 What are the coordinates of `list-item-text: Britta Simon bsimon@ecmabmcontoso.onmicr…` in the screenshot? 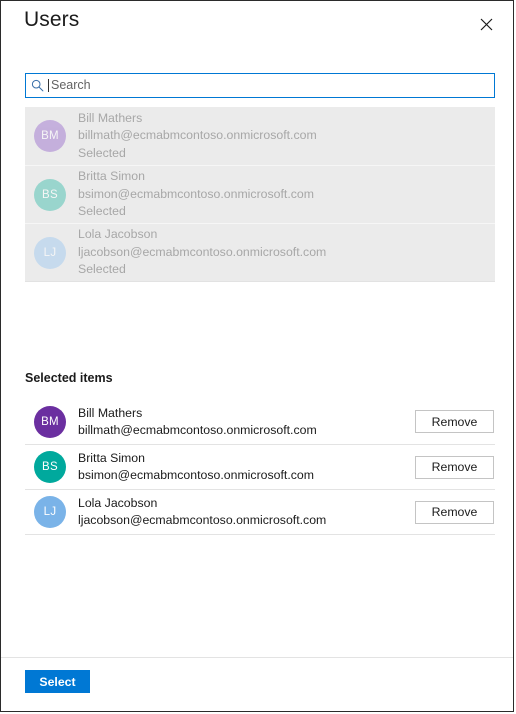 It's located at (196, 194).